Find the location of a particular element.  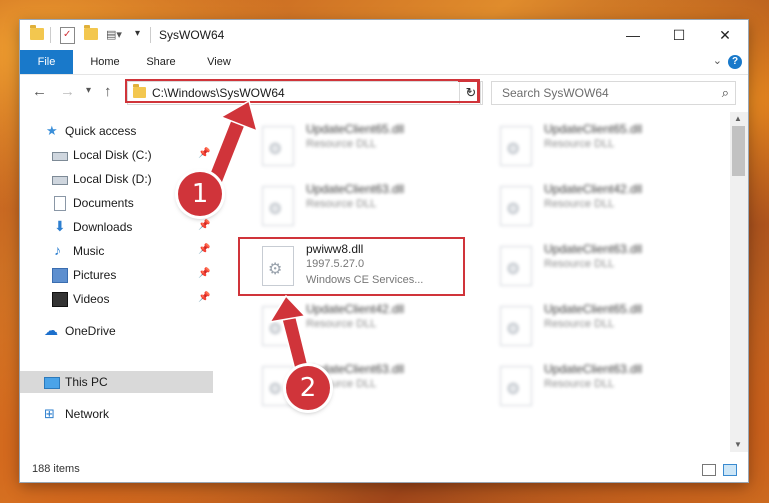

address-highlight-box is located at coordinates (302, 91).